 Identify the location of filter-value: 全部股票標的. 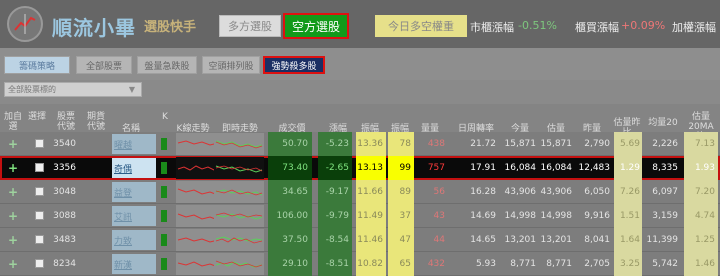
(32, 89).